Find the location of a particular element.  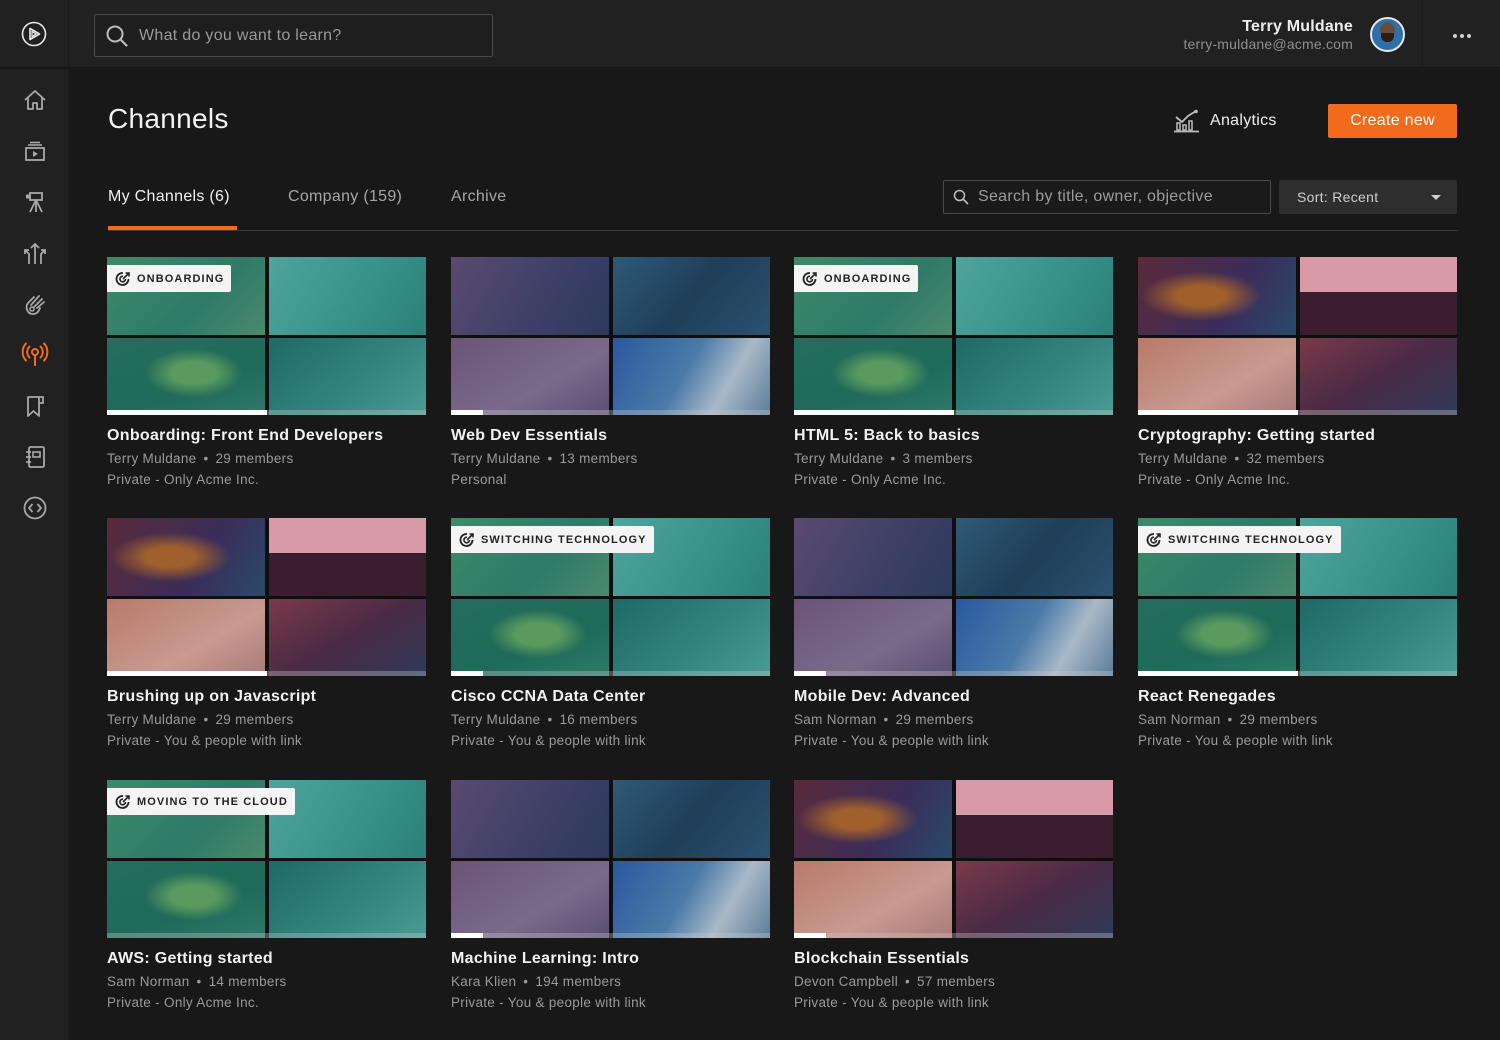

sidebar-item-bookmarks is located at coordinates (34, 406).